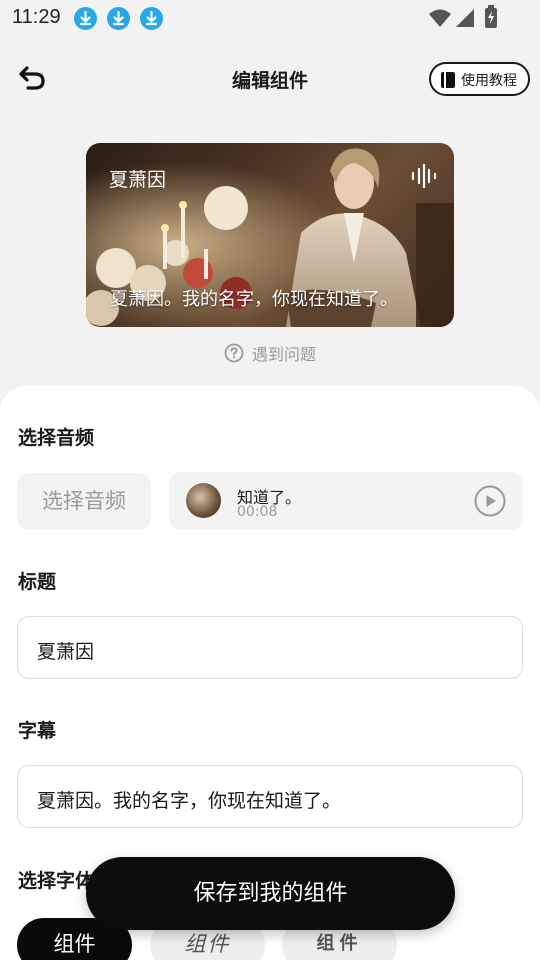 This screenshot has width=540, height=960. Describe the element at coordinates (448, 80) in the screenshot. I see `book-icon` at that location.